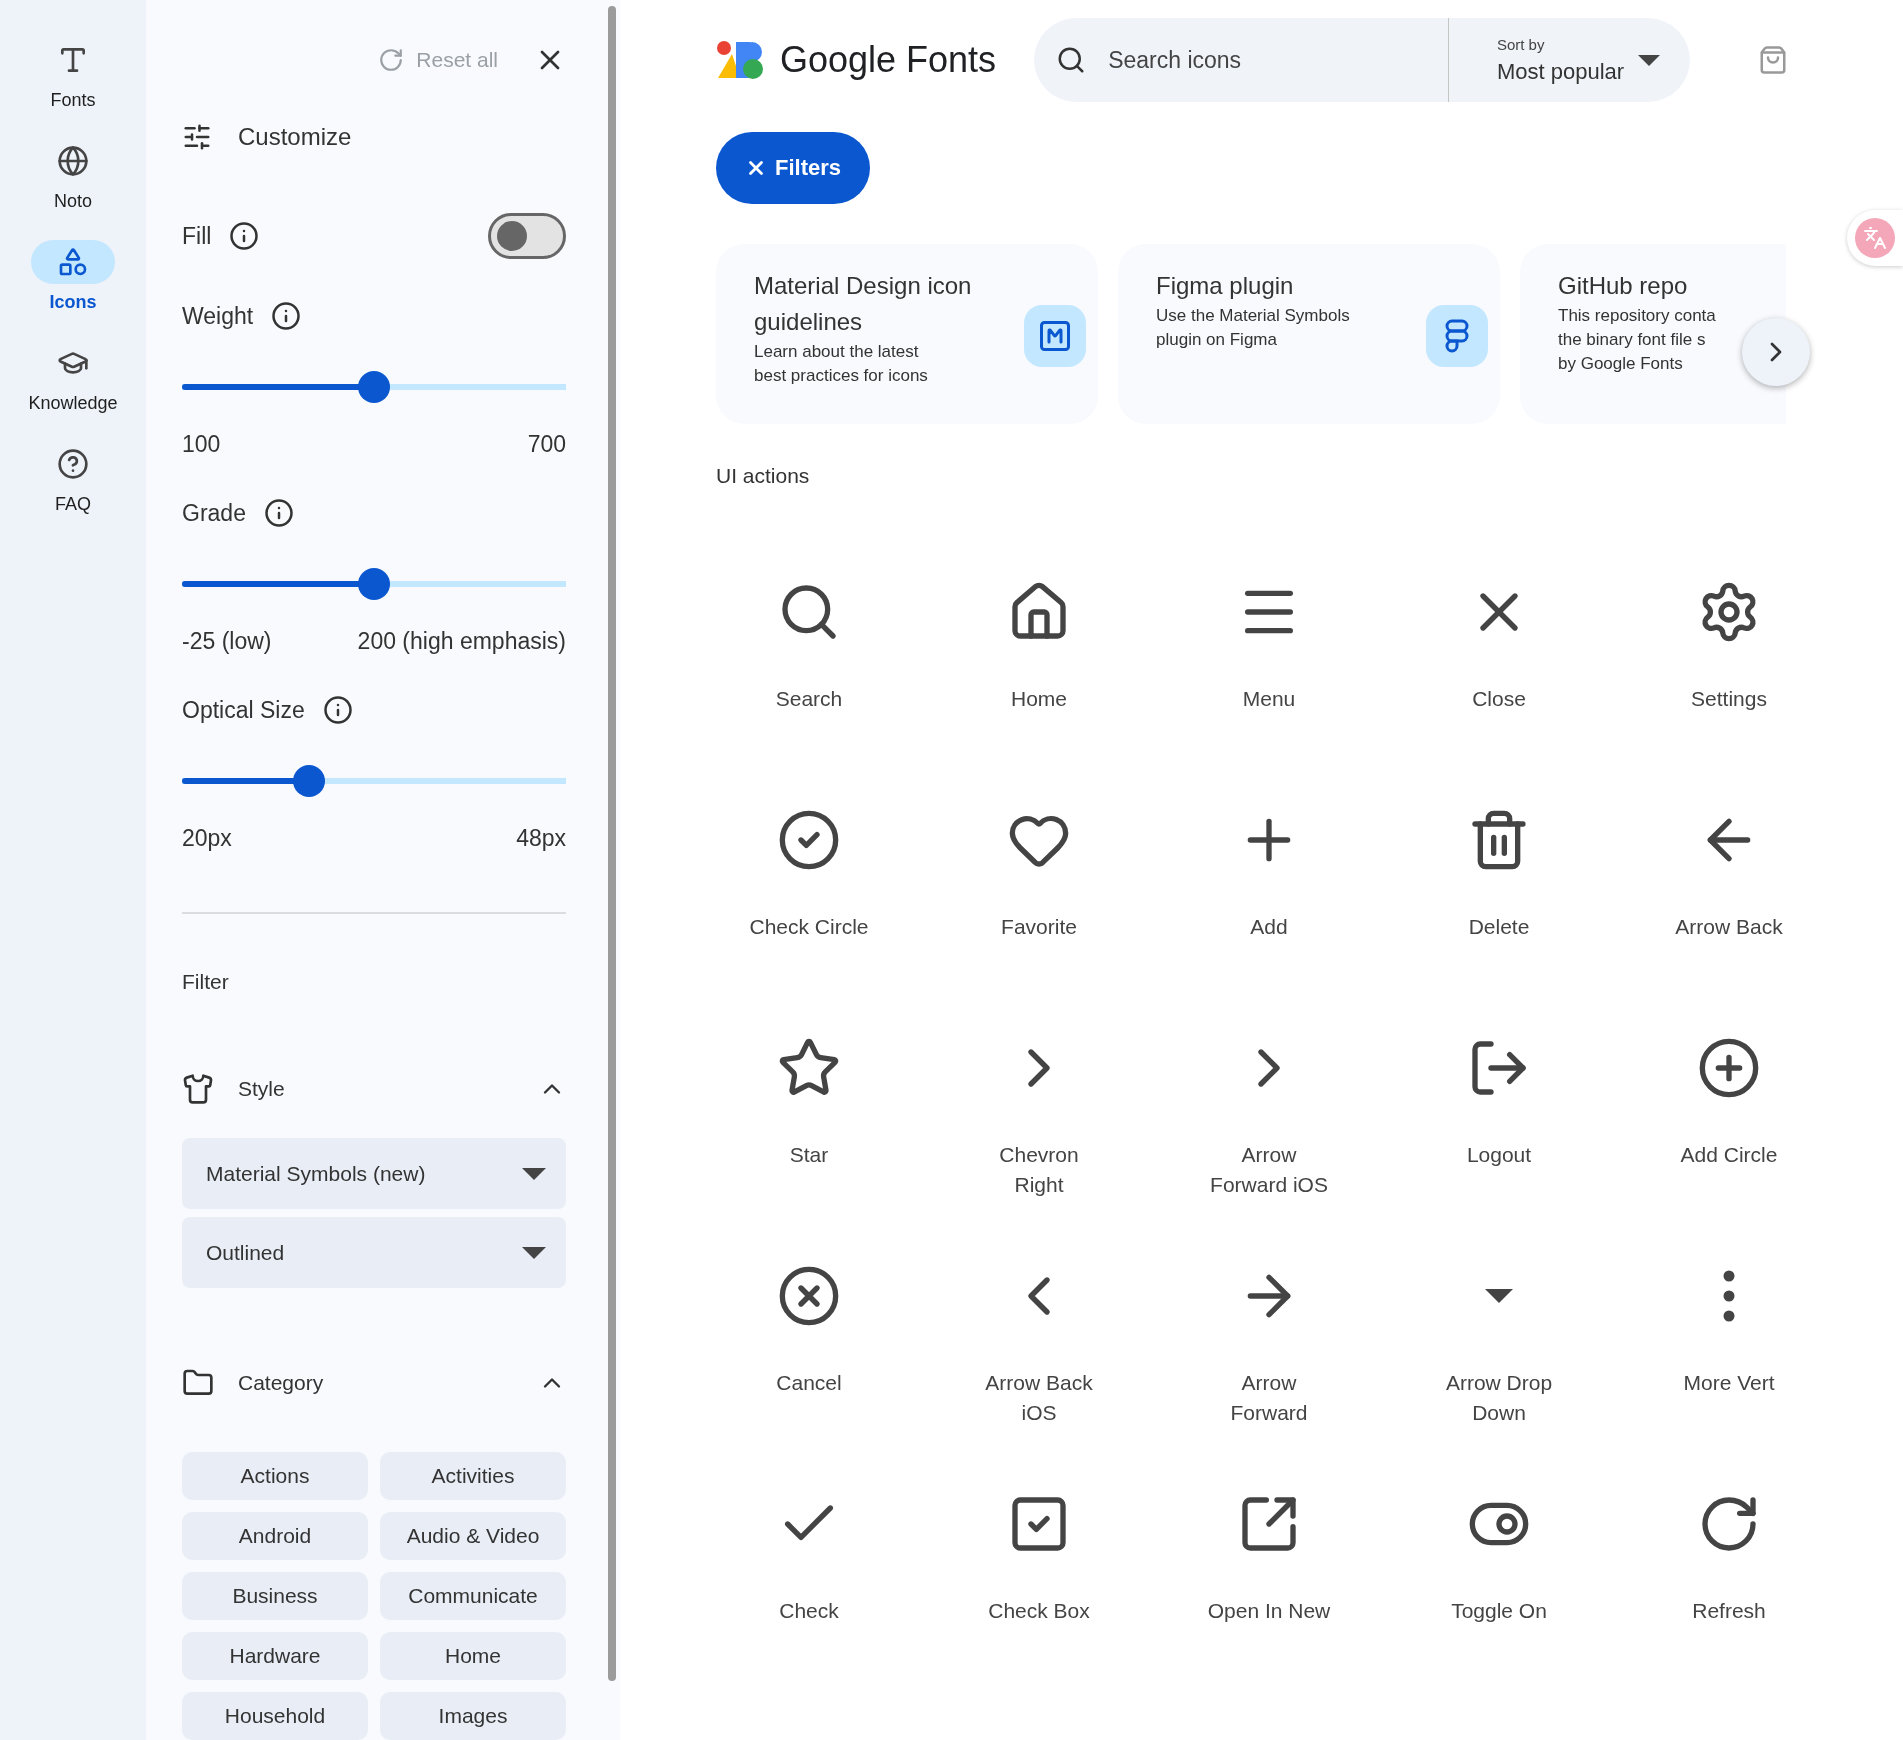  I want to click on fill-toggle, so click(527, 236).